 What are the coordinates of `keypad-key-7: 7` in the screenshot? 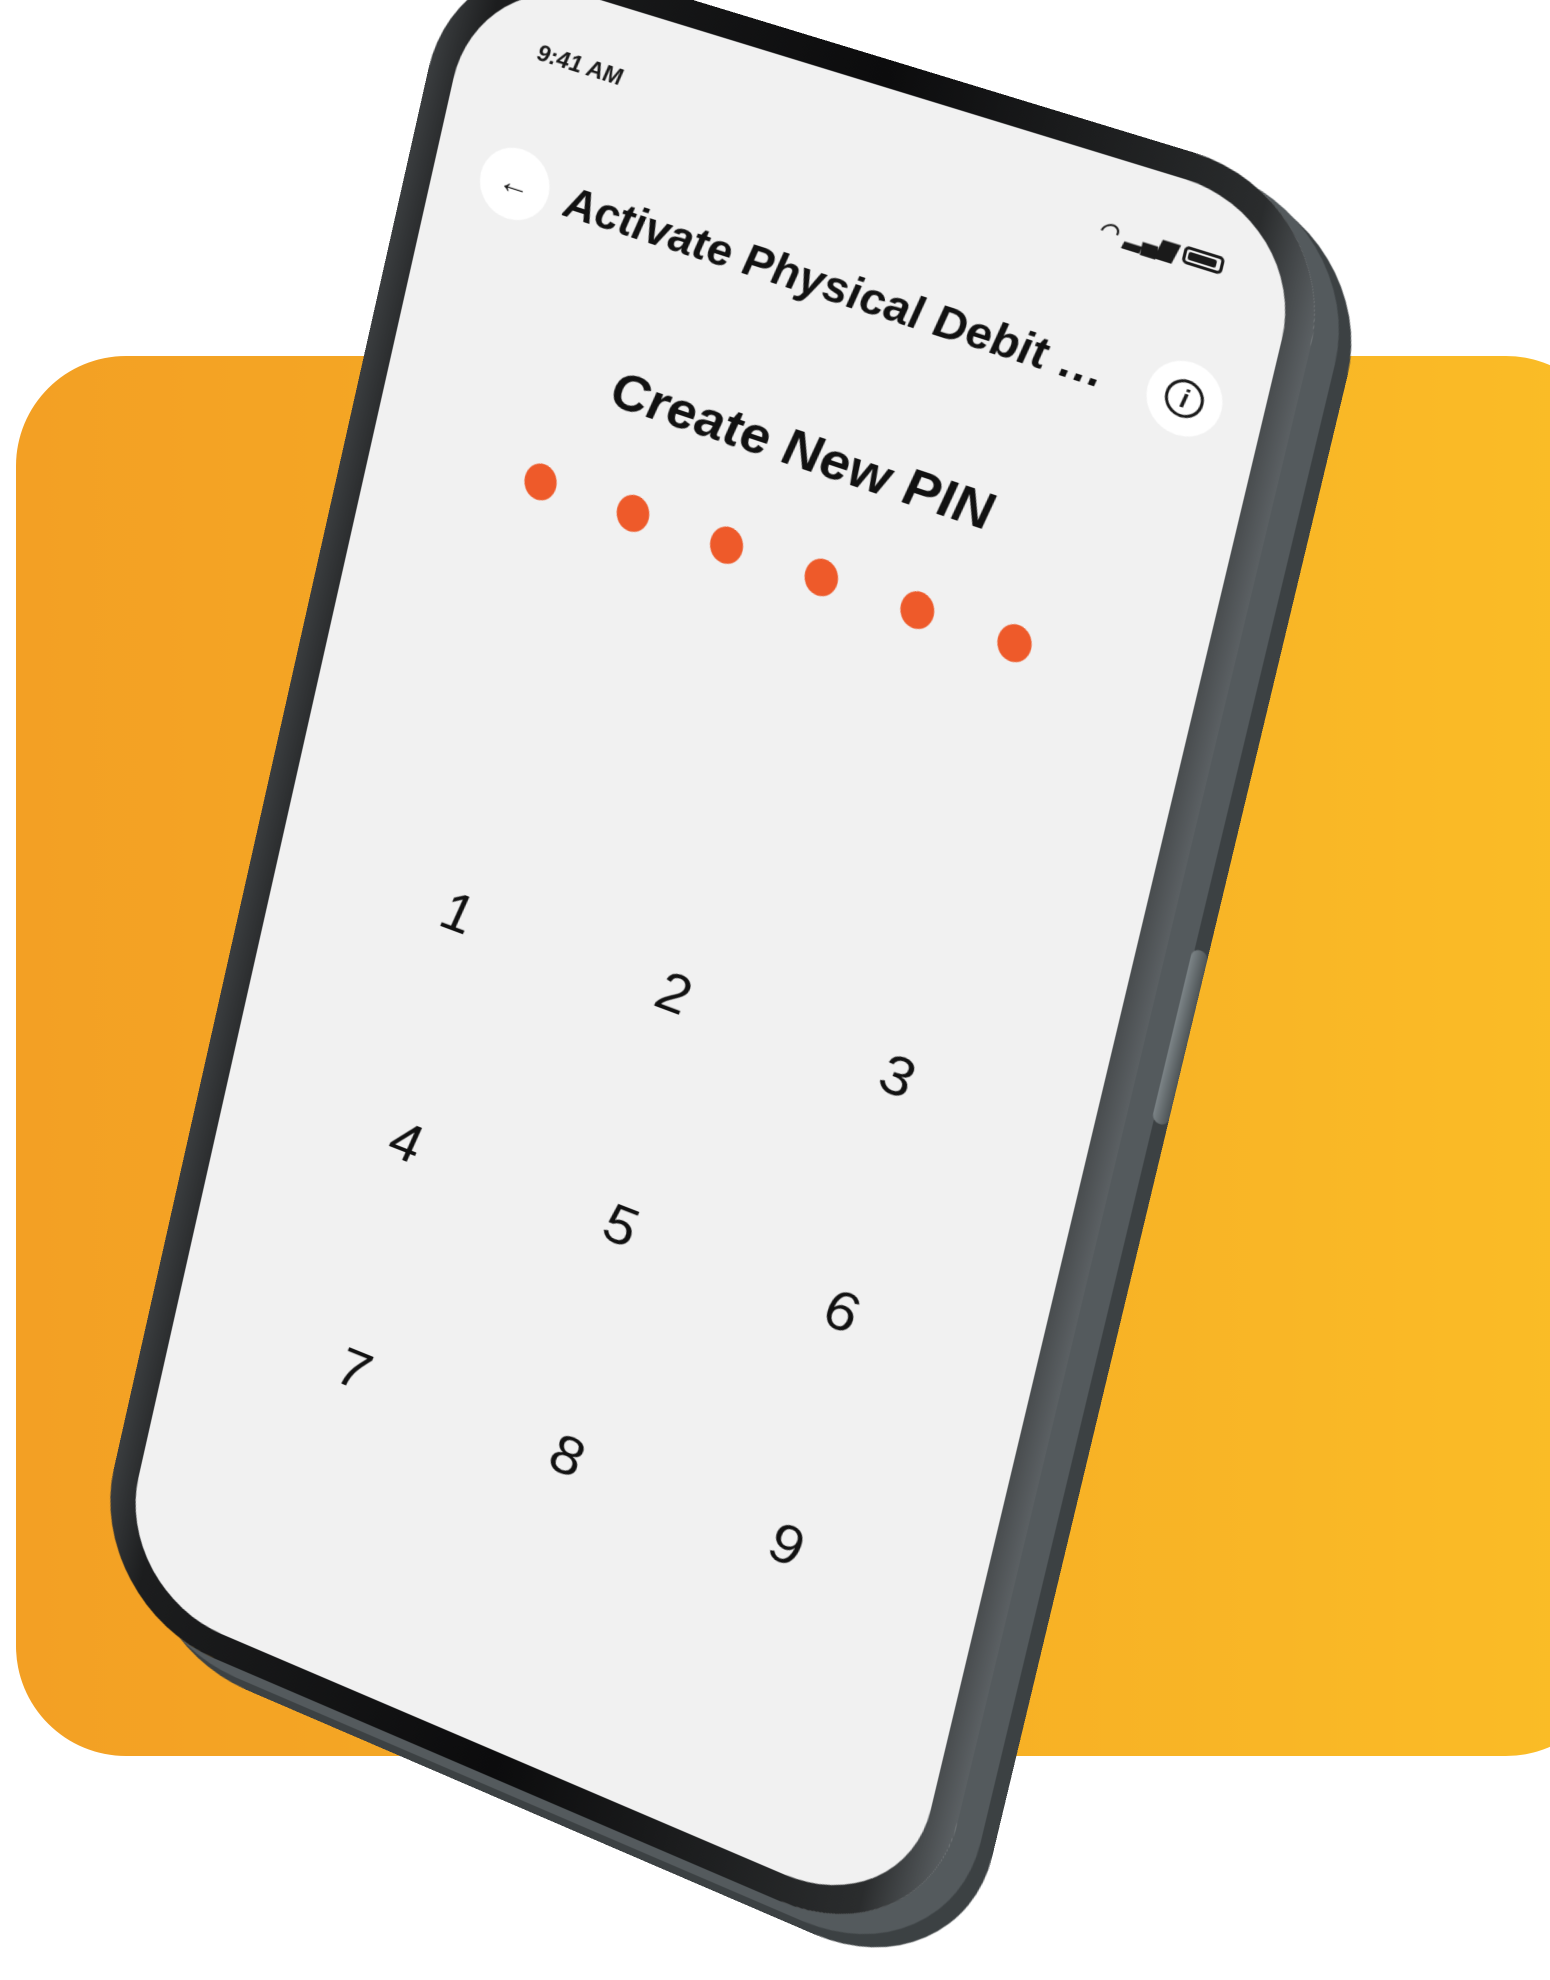 It's located at (354, 1370).